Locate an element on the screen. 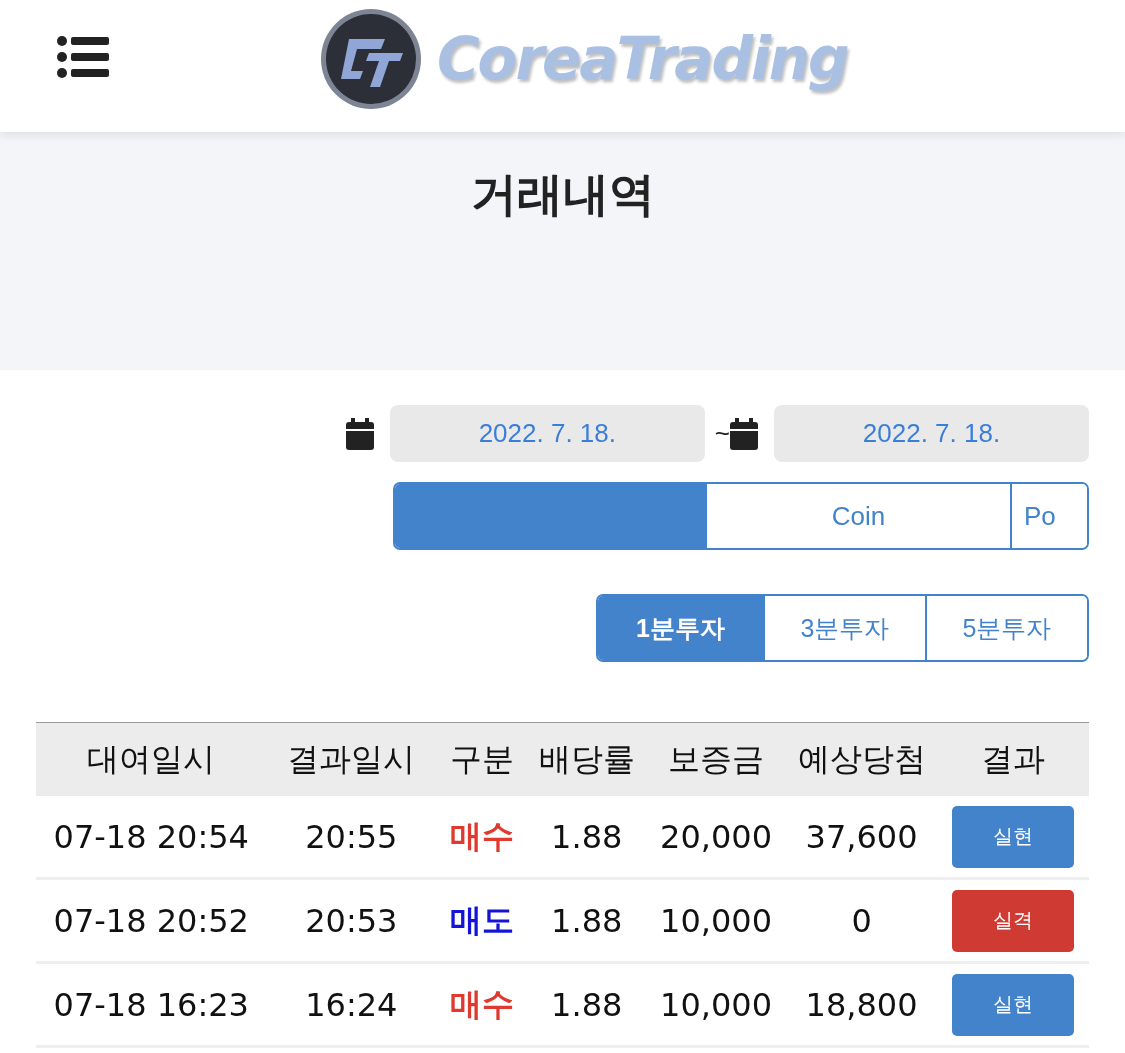  result-button: 실격 is located at coordinates (1013, 920).